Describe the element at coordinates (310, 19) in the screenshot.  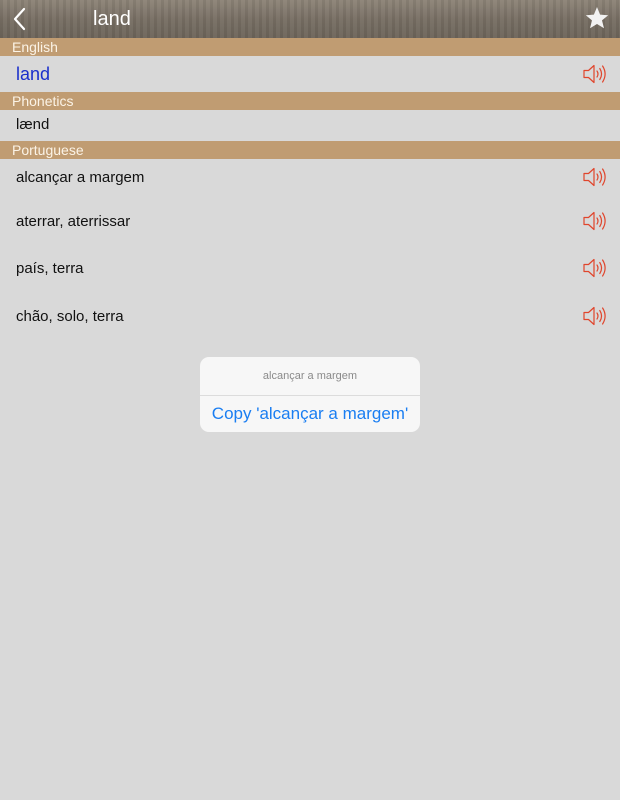
I see `nav-bar: land` at that location.